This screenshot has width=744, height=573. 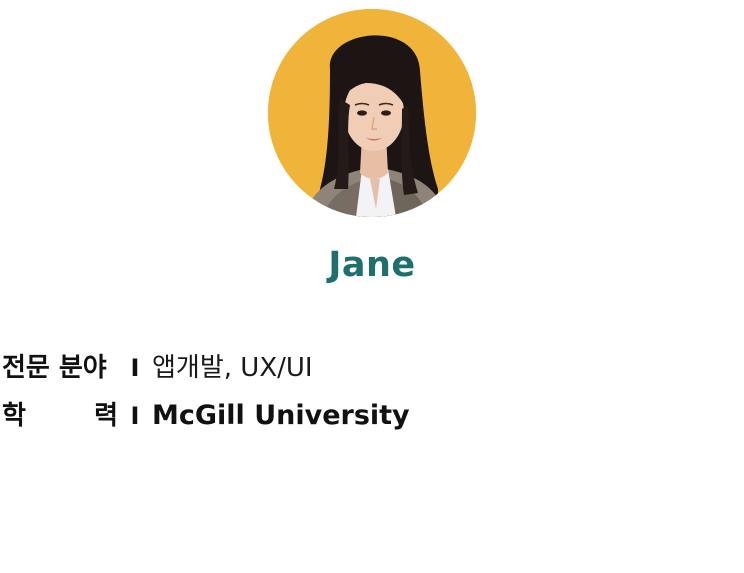 I want to click on education-value: McGill University, so click(x=281, y=415).